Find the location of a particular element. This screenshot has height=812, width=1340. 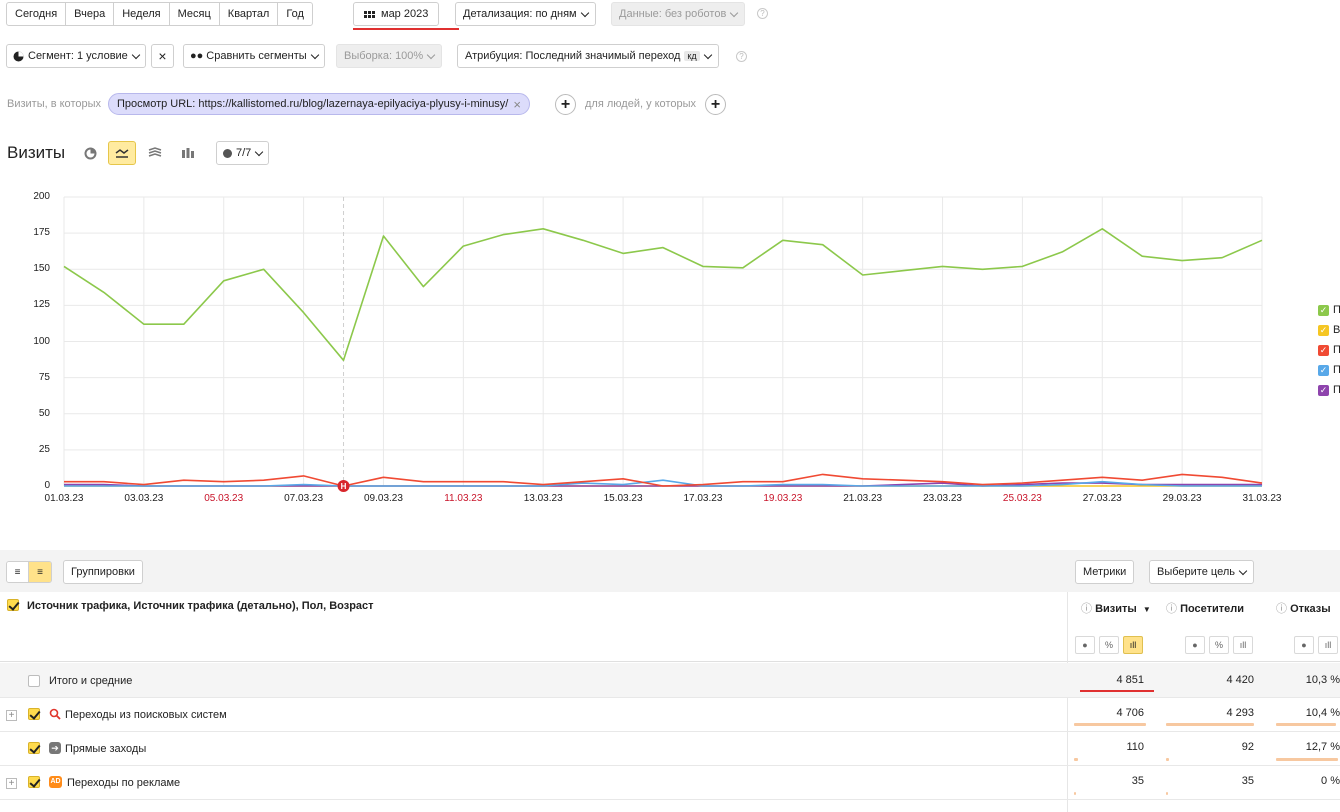

row-visitors: 92 is located at coordinates (1247, 747).